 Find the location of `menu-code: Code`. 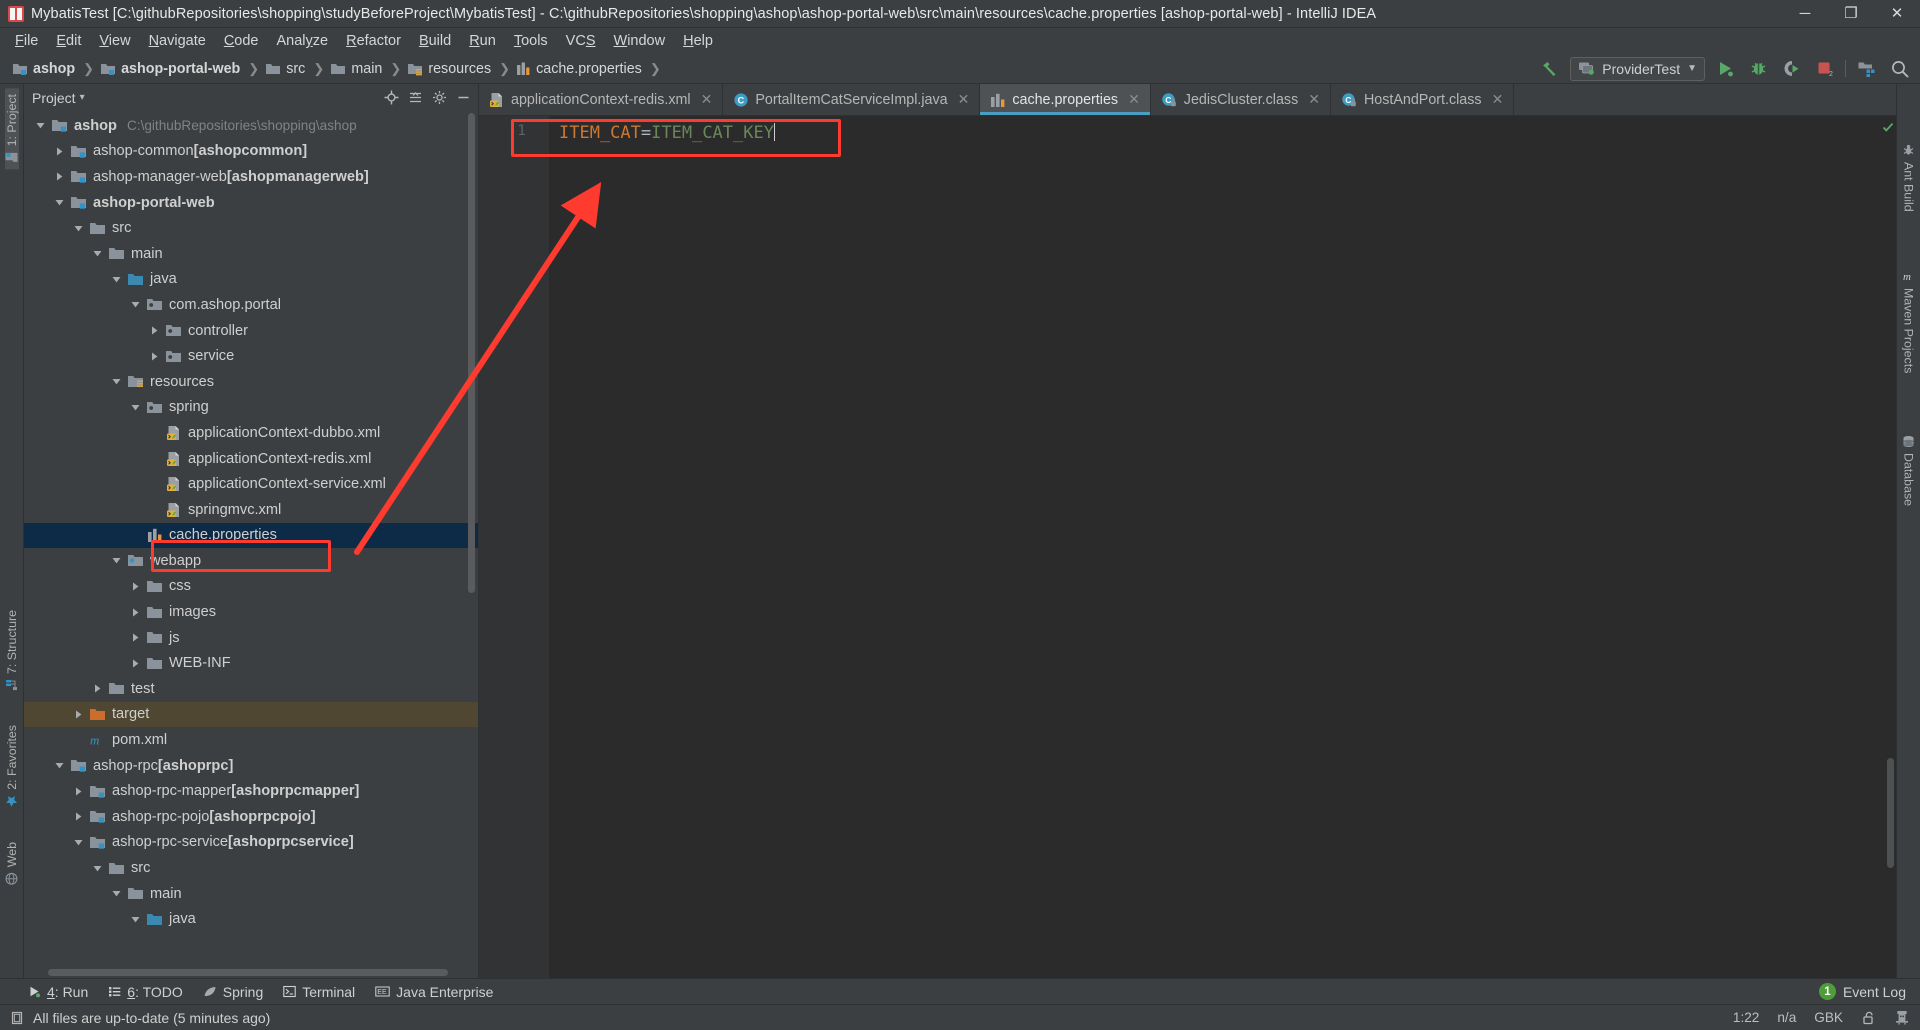

menu-code: Code is located at coordinates (241, 41).